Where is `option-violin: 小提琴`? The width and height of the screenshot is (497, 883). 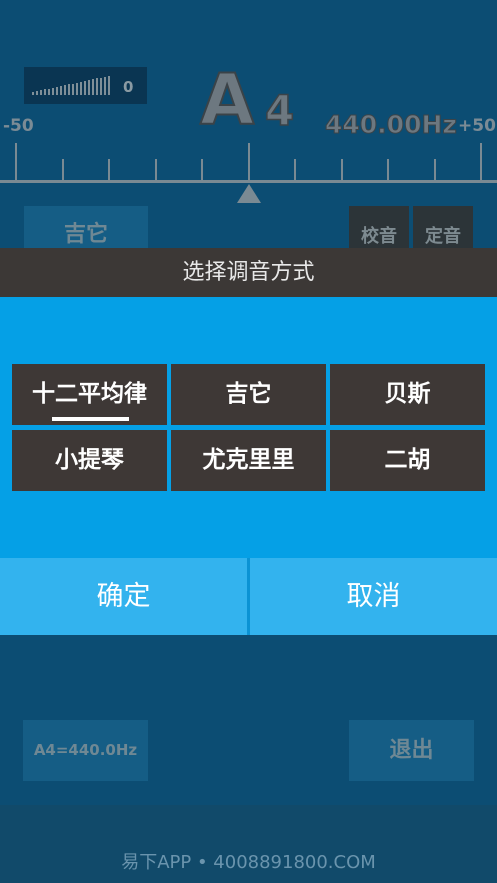 option-violin: 小提琴 is located at coordinates (89, 460).